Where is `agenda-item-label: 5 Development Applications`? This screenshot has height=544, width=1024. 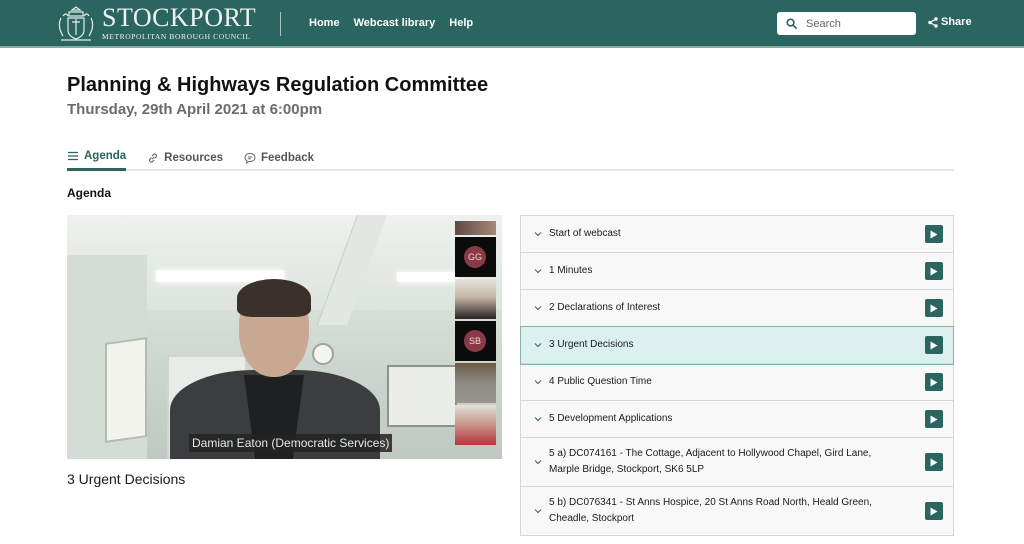 agenda-item-label: 5 Development Applications is located at coordinates (611, 418).